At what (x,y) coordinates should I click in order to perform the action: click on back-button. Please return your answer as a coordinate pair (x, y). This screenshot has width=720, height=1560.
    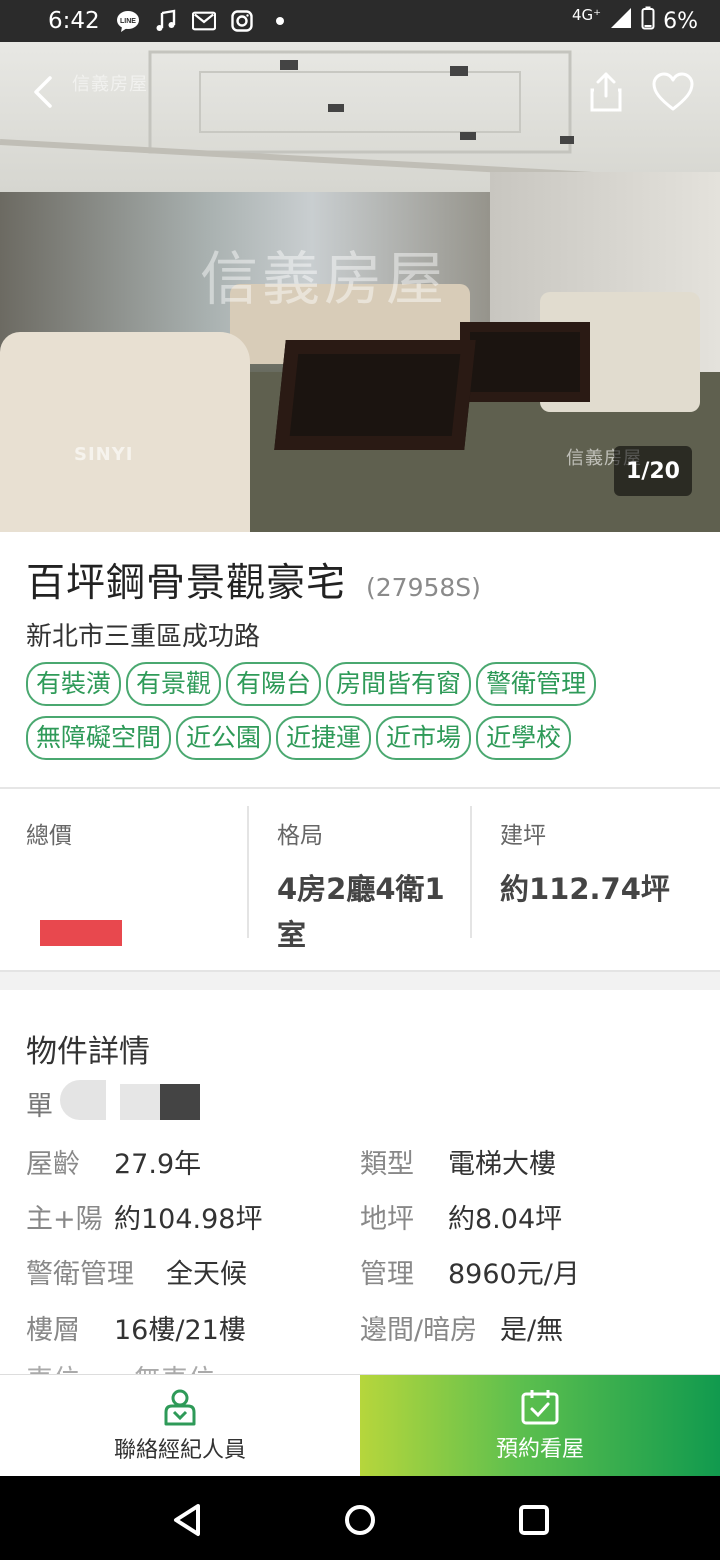
    Looking at the image, I should click on (44, 92).